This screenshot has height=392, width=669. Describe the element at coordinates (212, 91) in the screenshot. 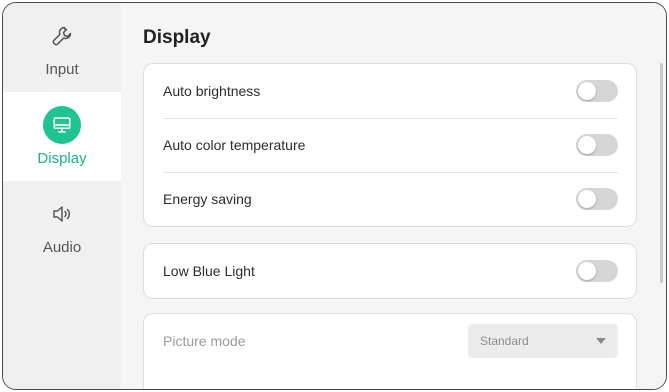

I see `setting-label: Auto brightness` at that location.